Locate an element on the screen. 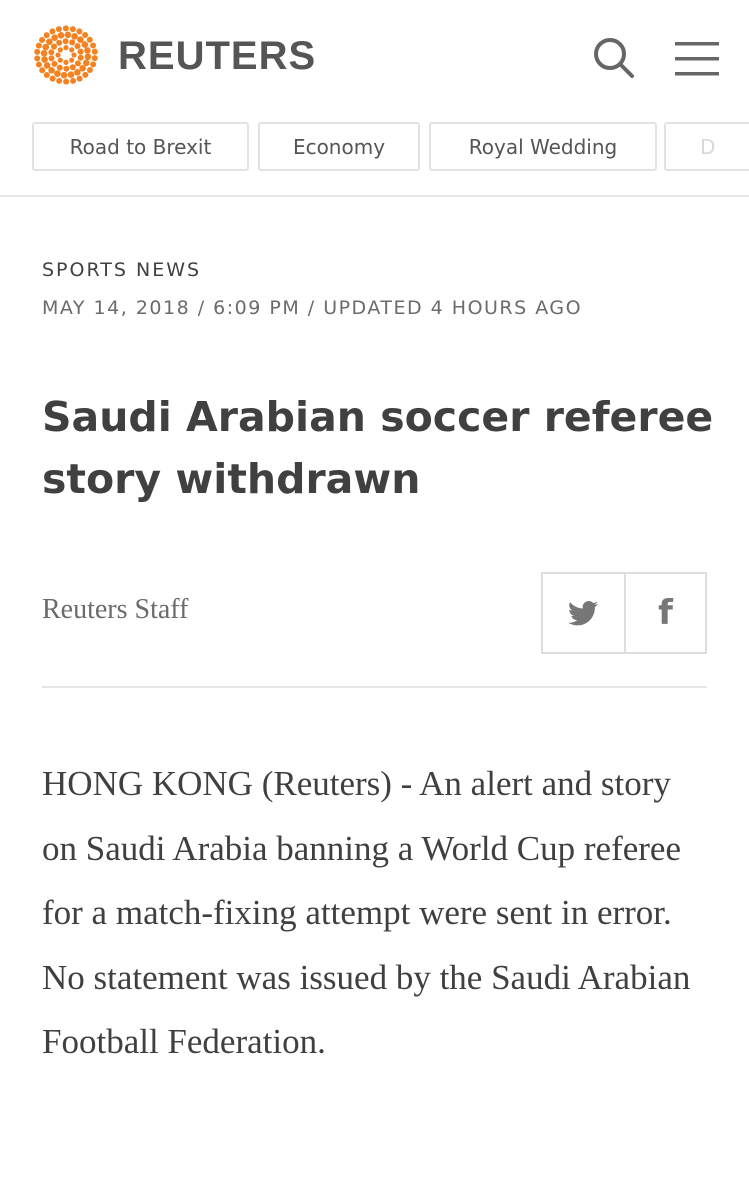 The height and width of the screenshot is (1200, 749). article-byline: Reuters Staff is located at coordinates (115, 609).